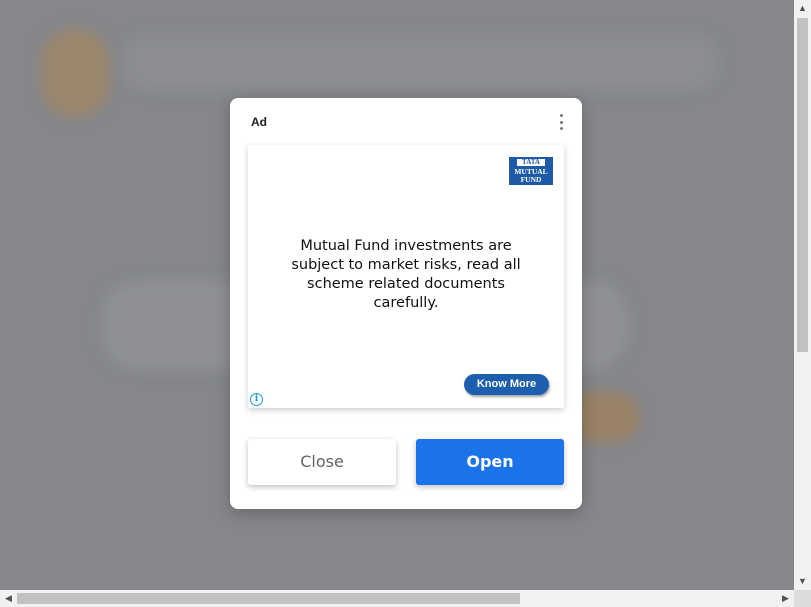 Image resolution: width=811 pixels, height=607 pixels. I want to click on horizontal-scroll-thumb, so click(268, 598).